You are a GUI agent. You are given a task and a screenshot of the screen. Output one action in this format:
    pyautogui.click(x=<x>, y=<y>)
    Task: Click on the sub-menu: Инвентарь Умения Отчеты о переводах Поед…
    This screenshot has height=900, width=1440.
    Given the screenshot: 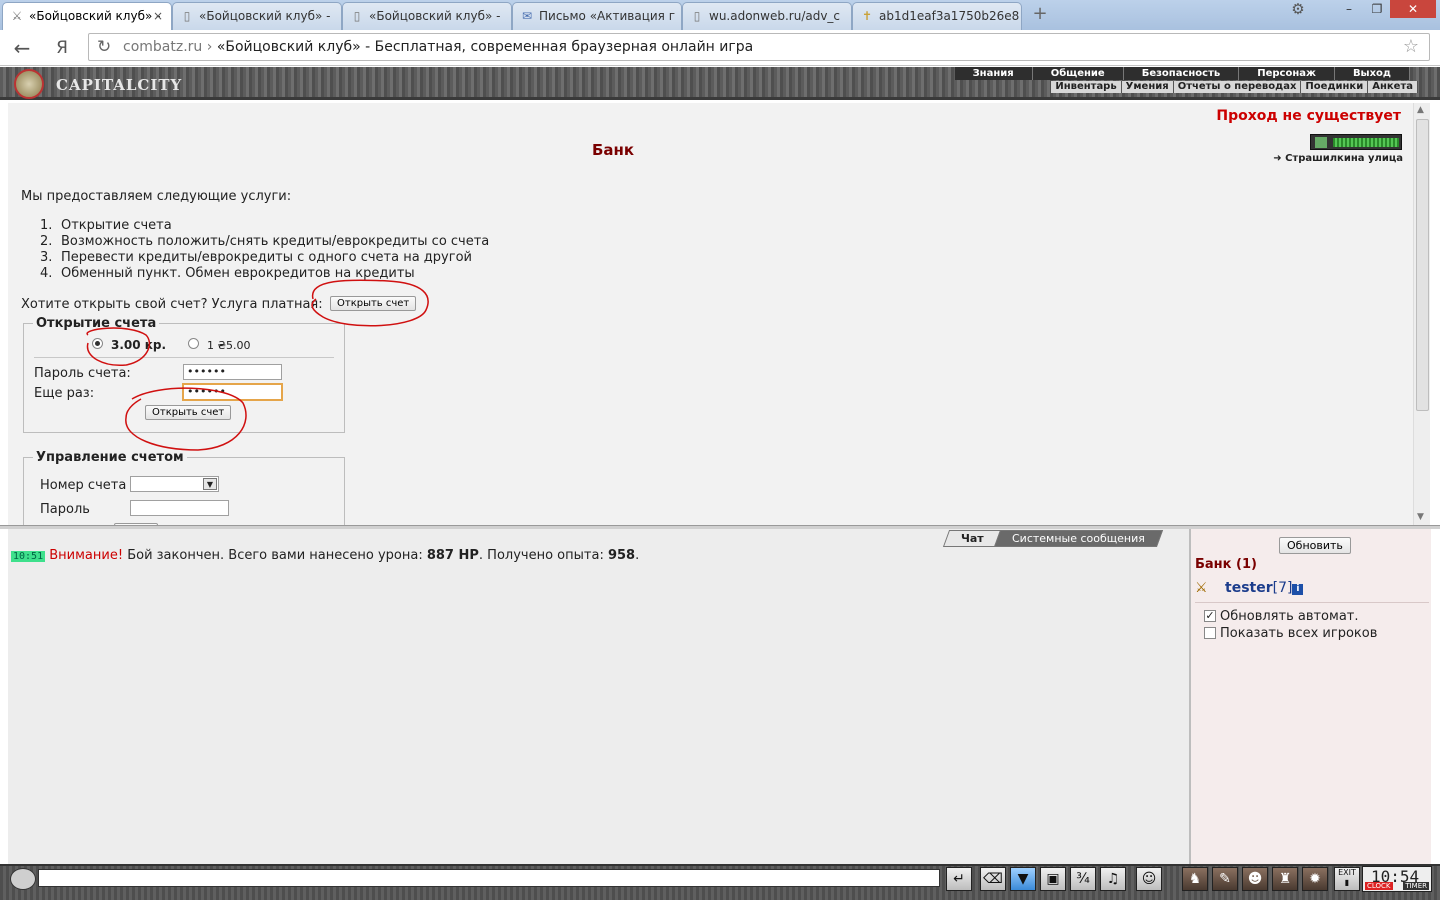 What is the action you would take?
    pyautogui.click(x=1234, y=87)
    